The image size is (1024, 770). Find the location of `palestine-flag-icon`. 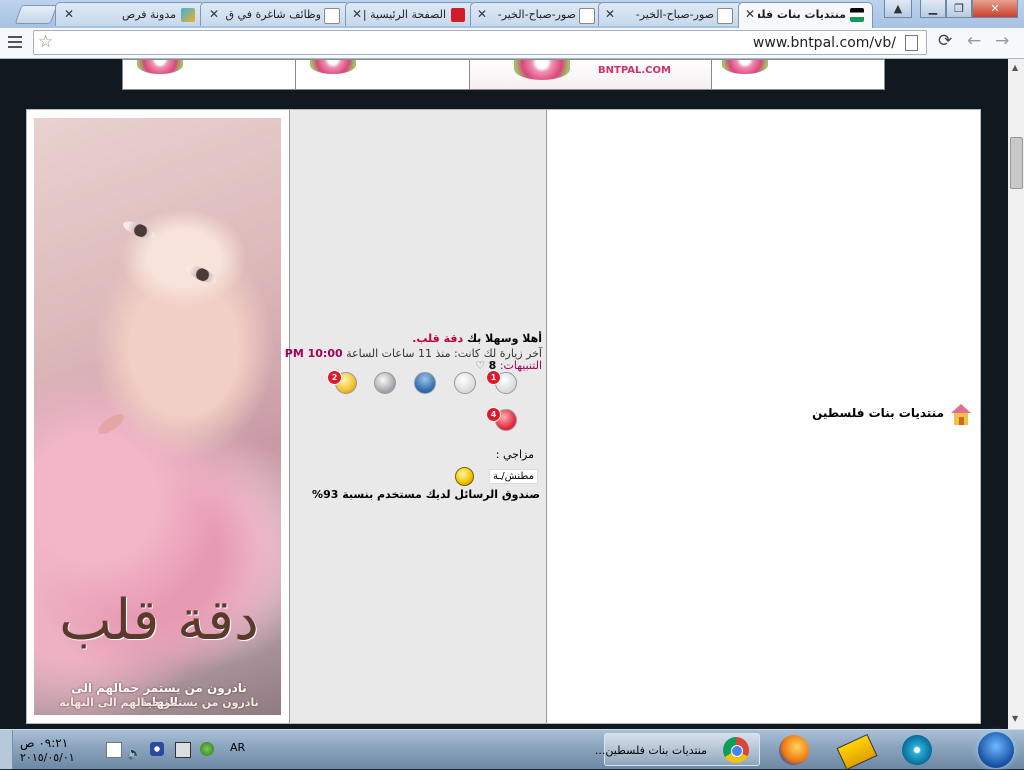

palestine-flag-icon is located at coordinates (857, 15).